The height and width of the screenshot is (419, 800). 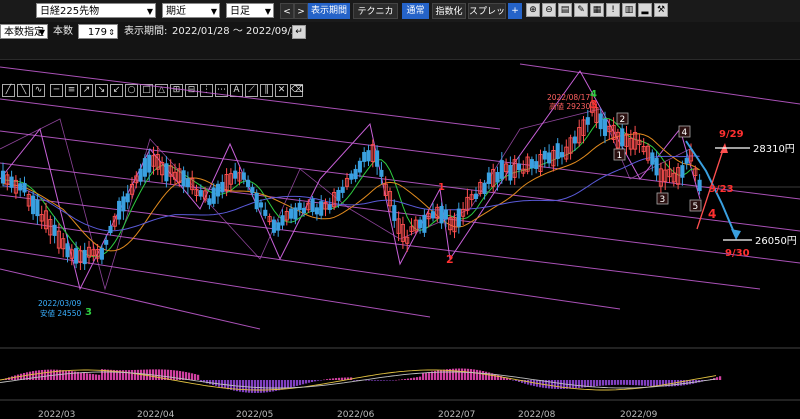 What do you see at coordinates (622, 118) in the screenshot?
I see `wave-box-2: 2` at bounding box center [622, 118].